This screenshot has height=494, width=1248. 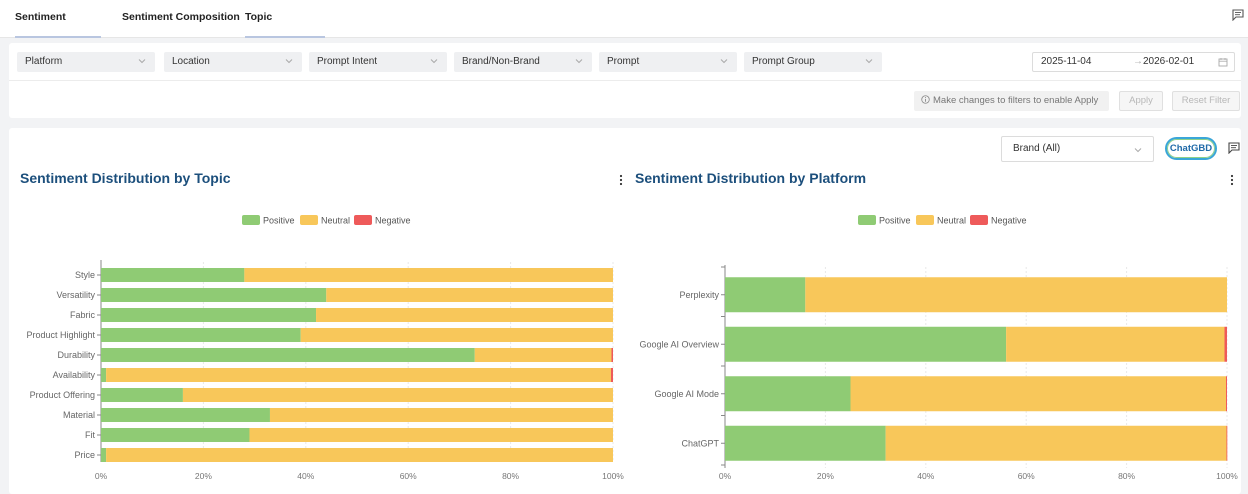 What do you see at coordinates (751, 178) in the screenshot?
I see `chart-title-platform: Sentiment Distribution by Platform` at bounding box center [751, 178].